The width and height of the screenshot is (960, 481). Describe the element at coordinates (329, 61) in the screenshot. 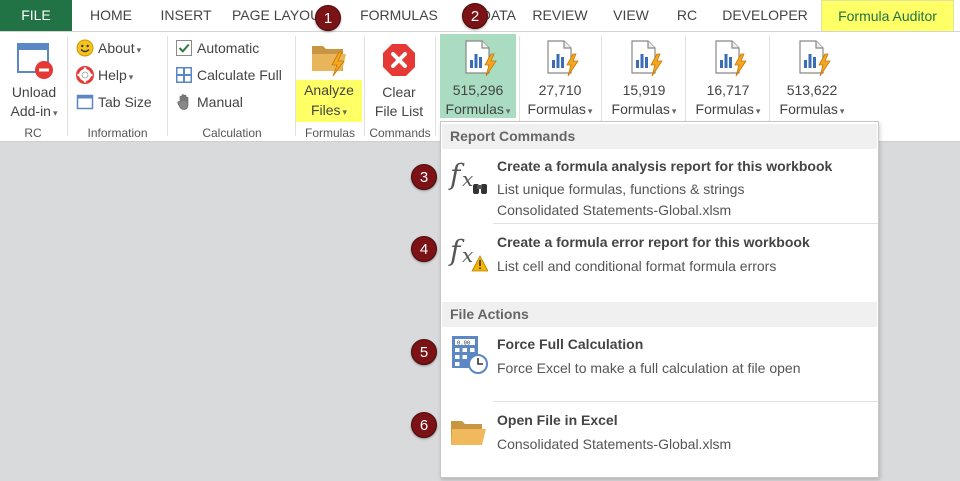

I see `folder-lightning-icon` at that location.